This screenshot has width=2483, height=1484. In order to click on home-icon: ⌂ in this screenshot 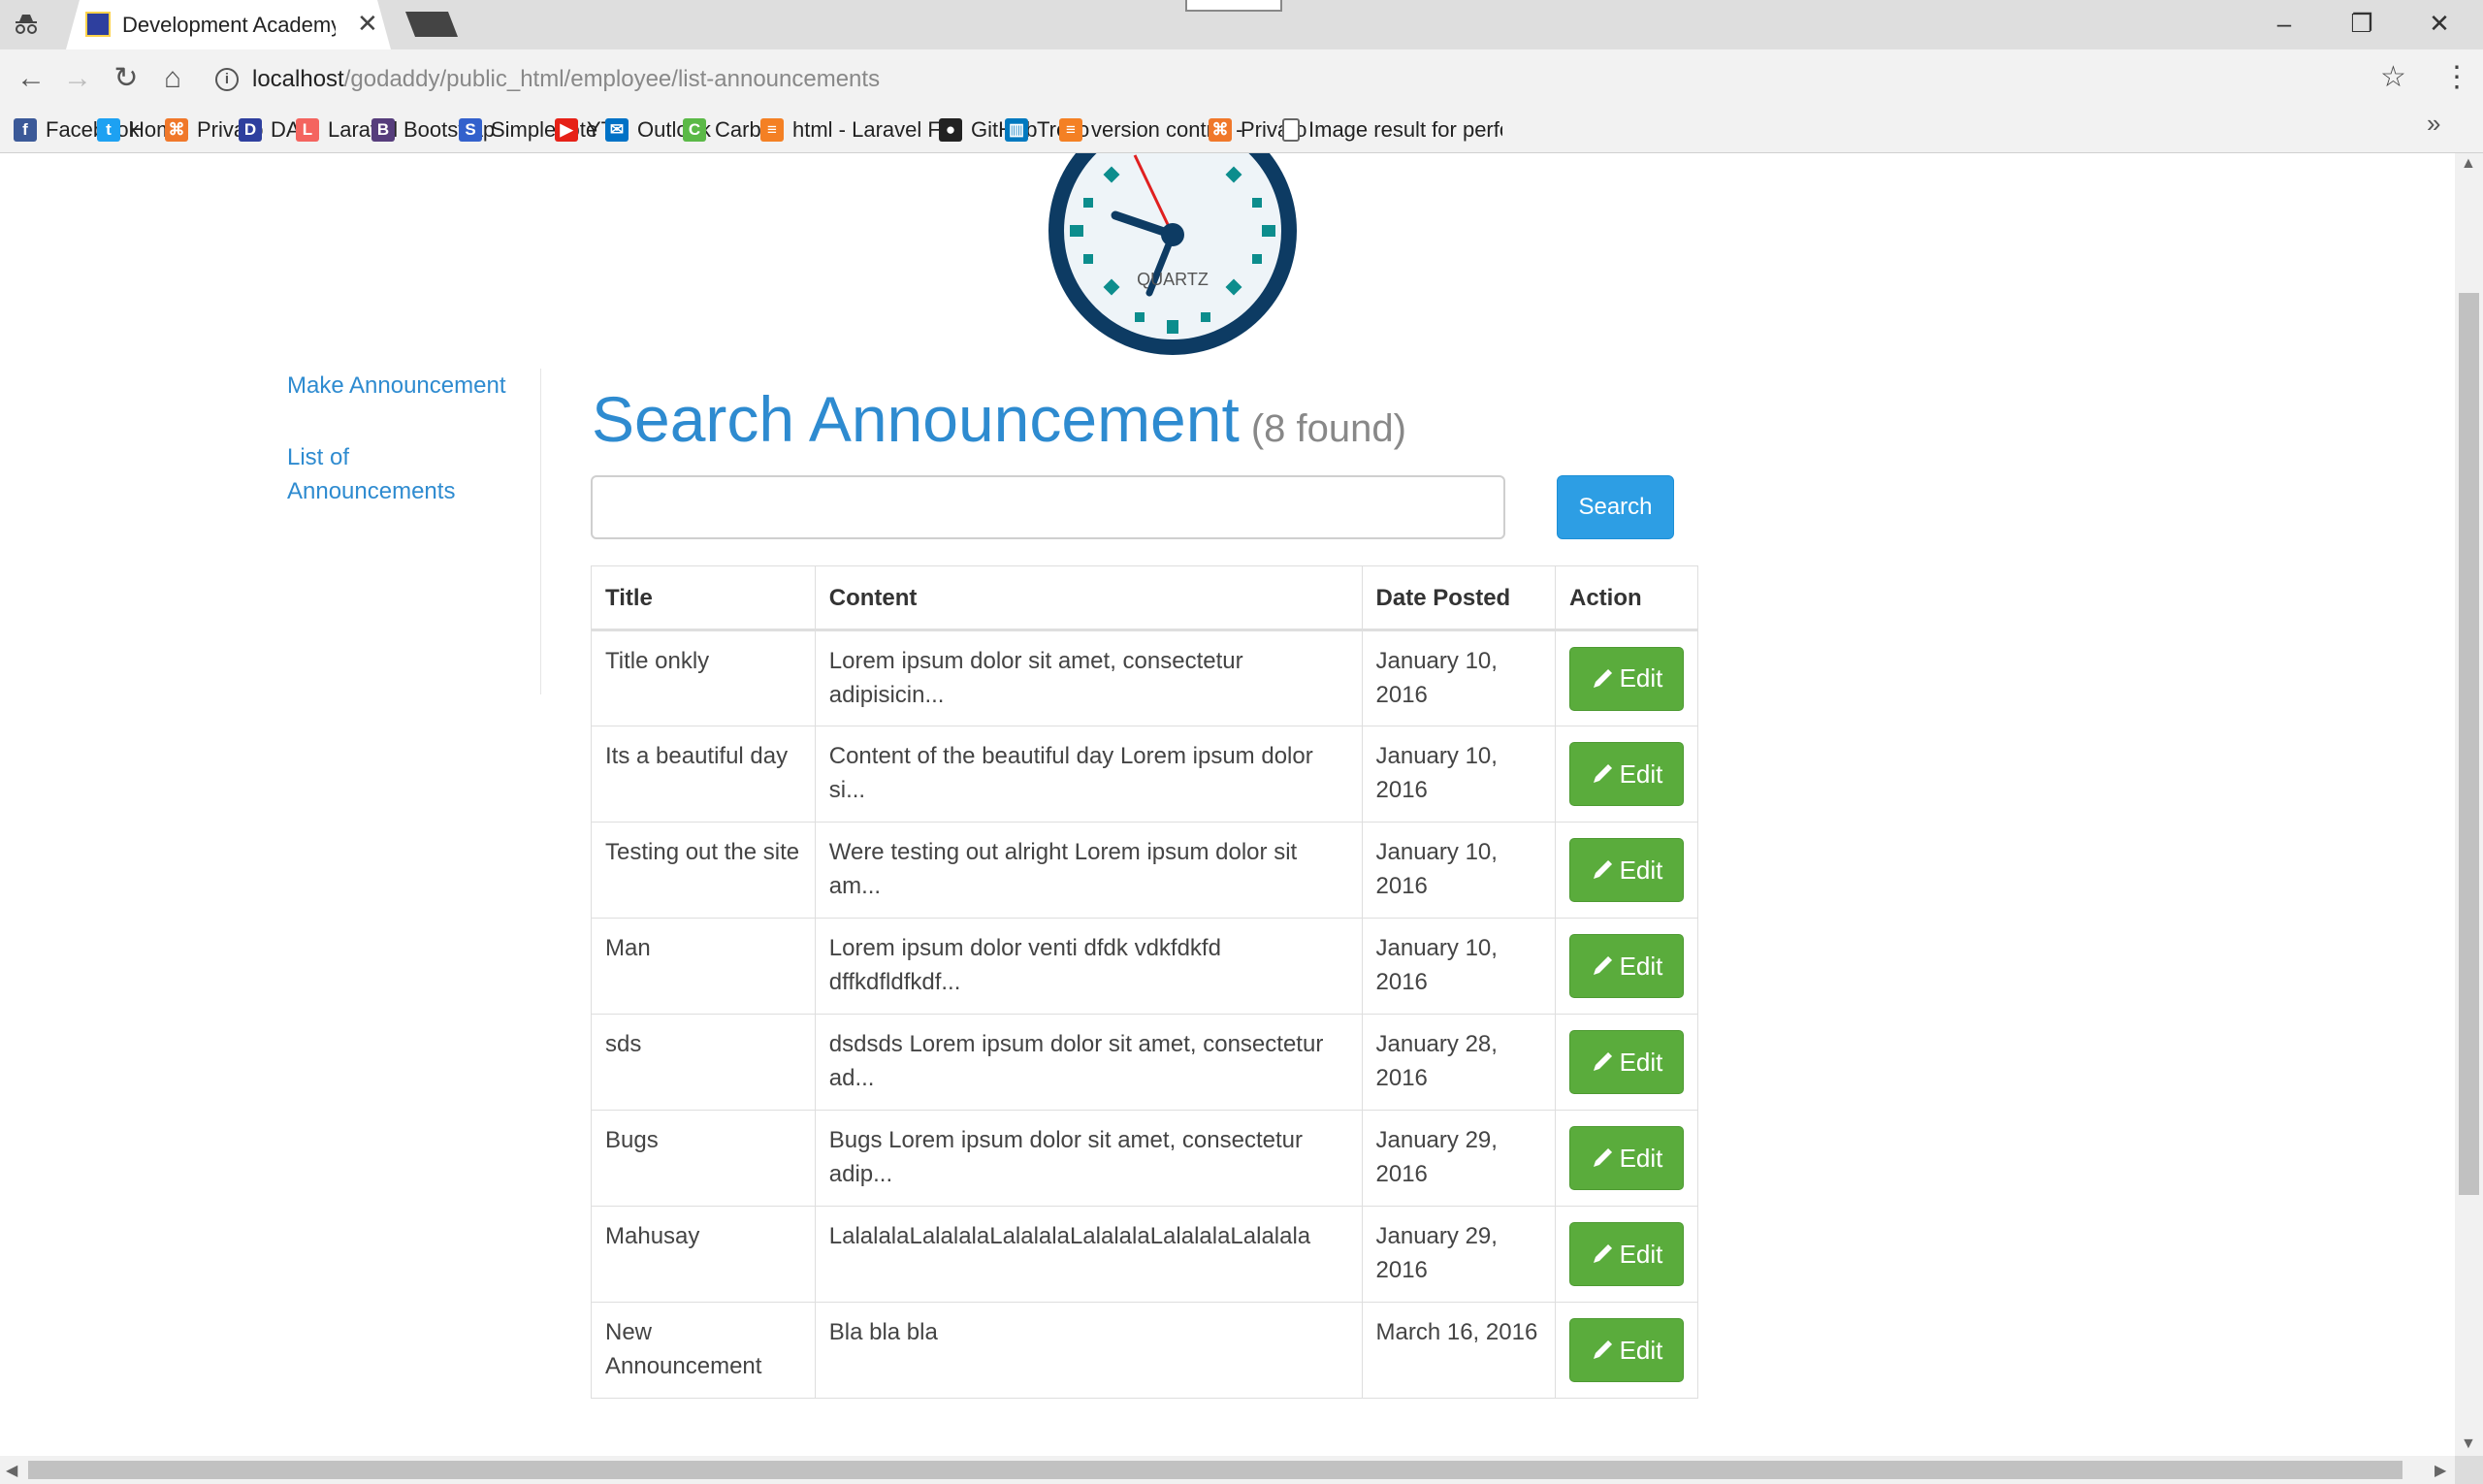, I will do `click(173, 78)`.